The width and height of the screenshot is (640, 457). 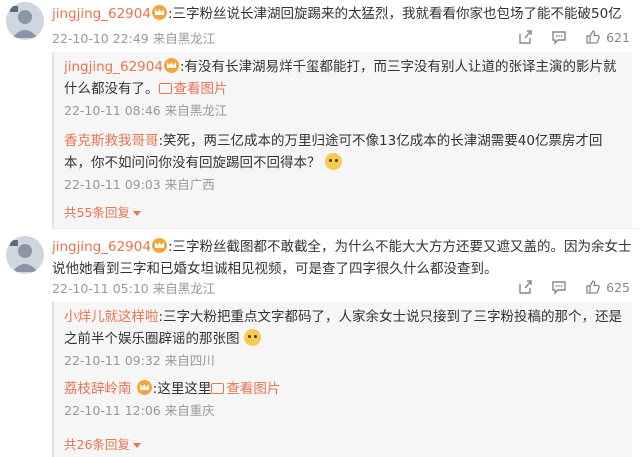 I want to click on reply-username: 小烊儿就这样啦, so click(x=111, y=317).